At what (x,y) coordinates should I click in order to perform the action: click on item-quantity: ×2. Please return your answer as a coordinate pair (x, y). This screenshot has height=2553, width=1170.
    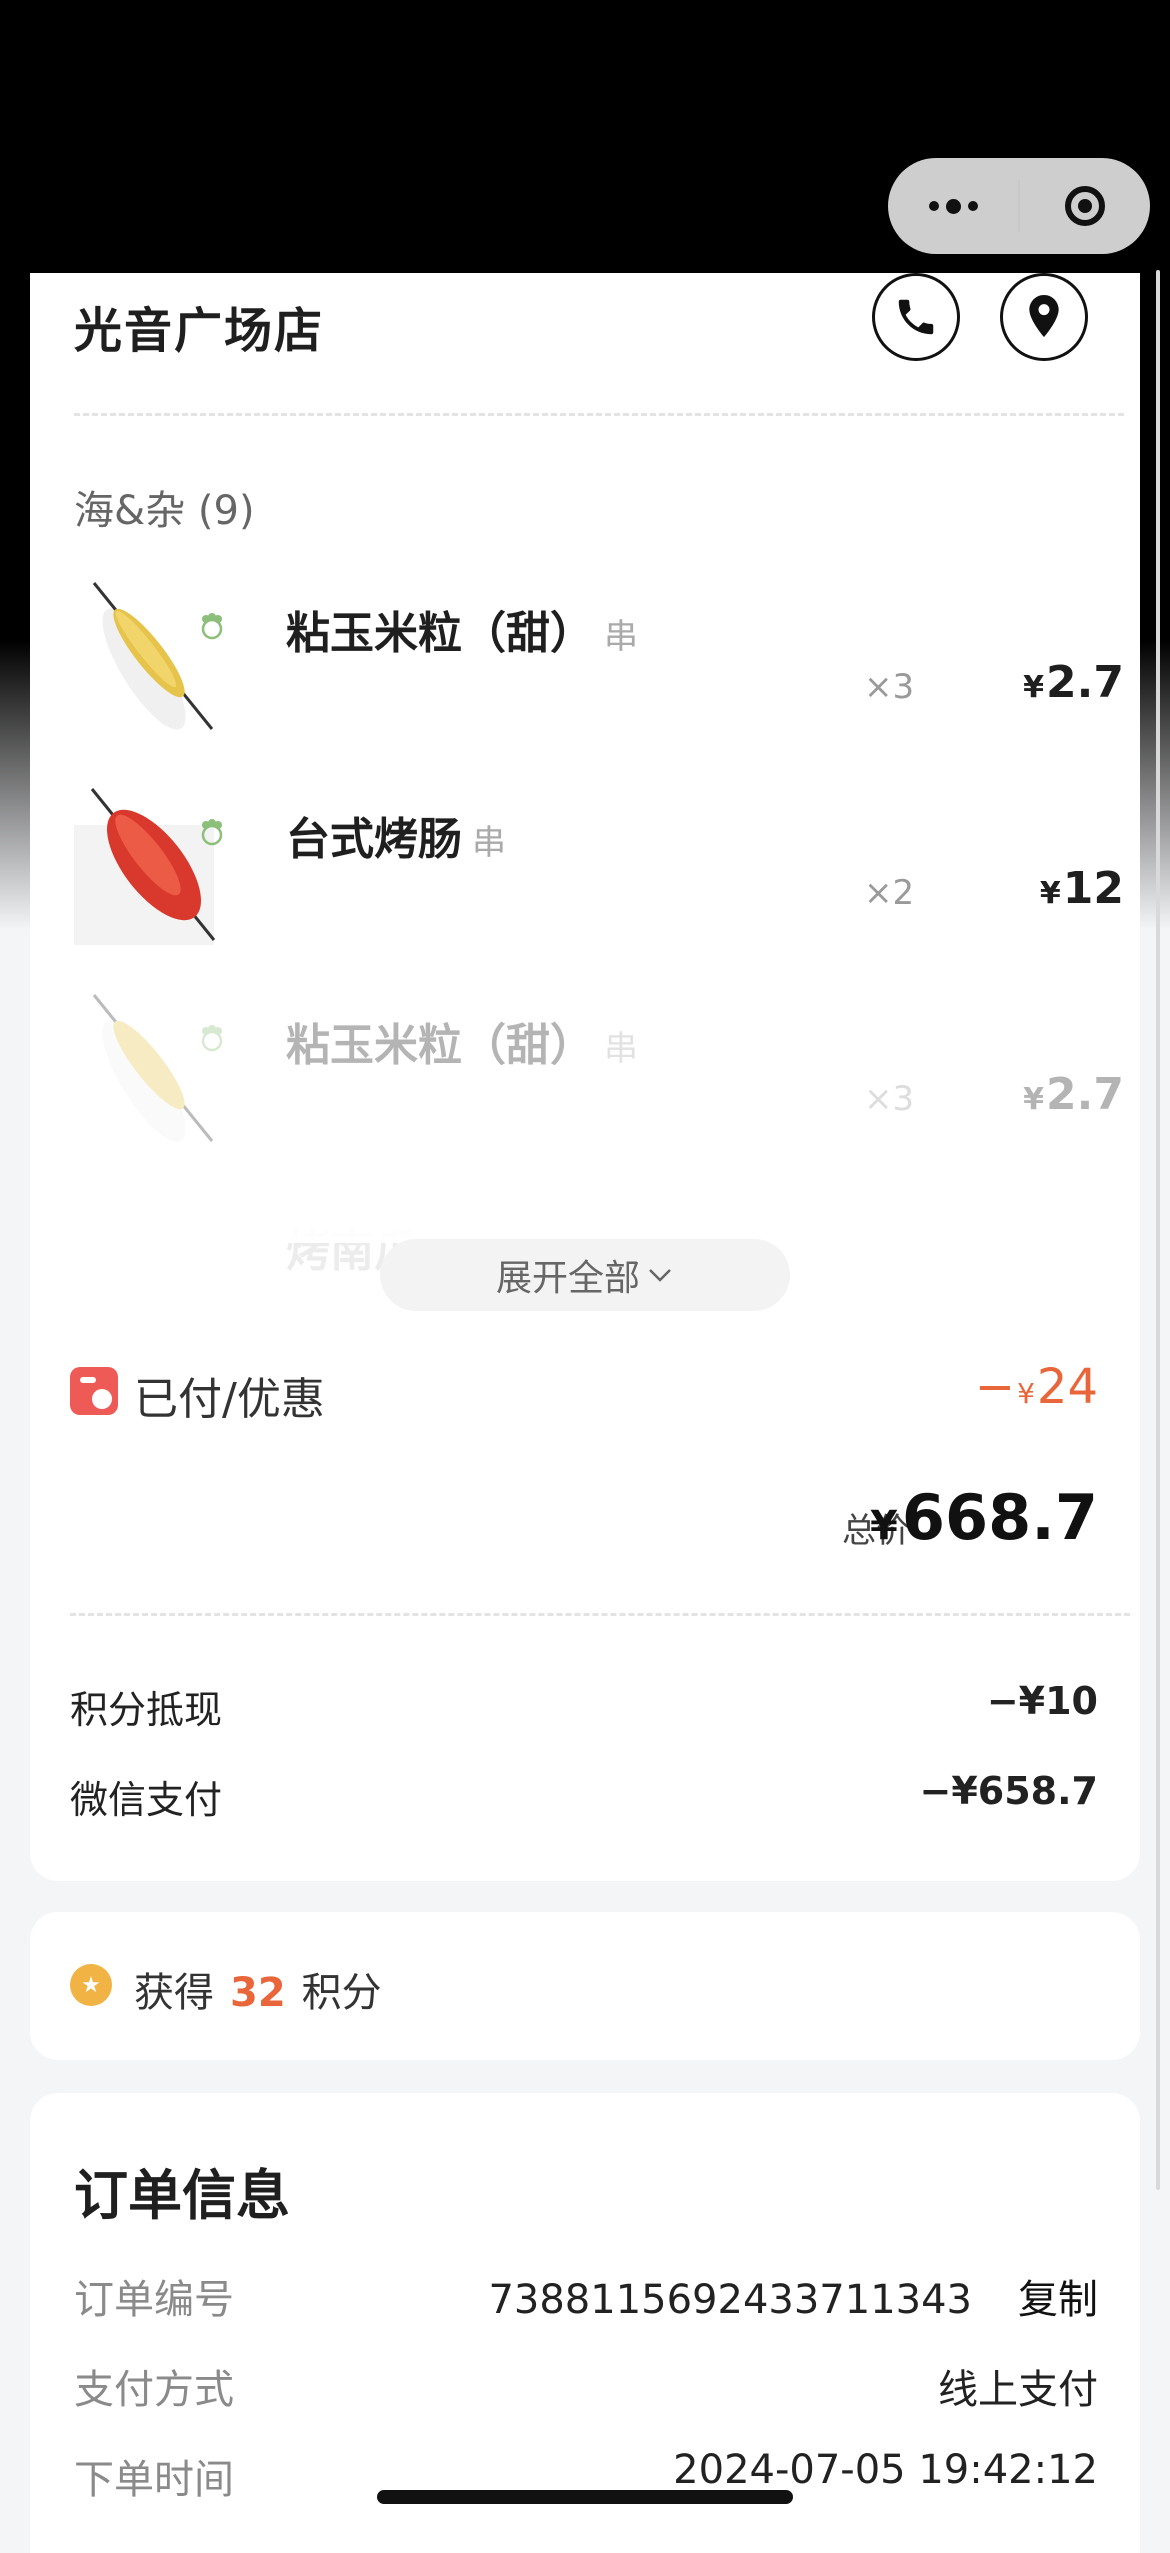
    Looking at the image, I should click on (889, 893).